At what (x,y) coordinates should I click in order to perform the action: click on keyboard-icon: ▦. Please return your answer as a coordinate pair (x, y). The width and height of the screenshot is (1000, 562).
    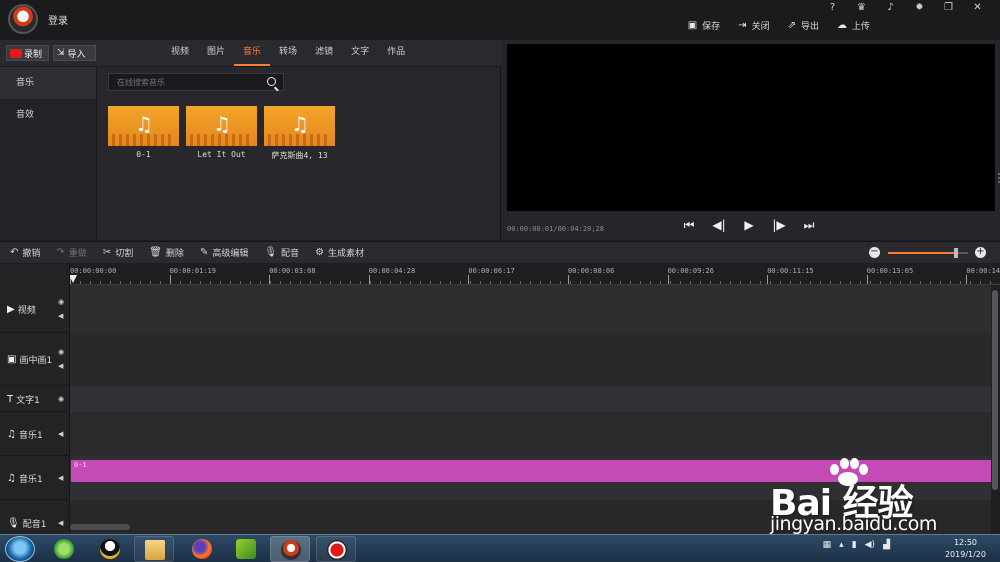
    Looking at the image, I should click on (827, 545).